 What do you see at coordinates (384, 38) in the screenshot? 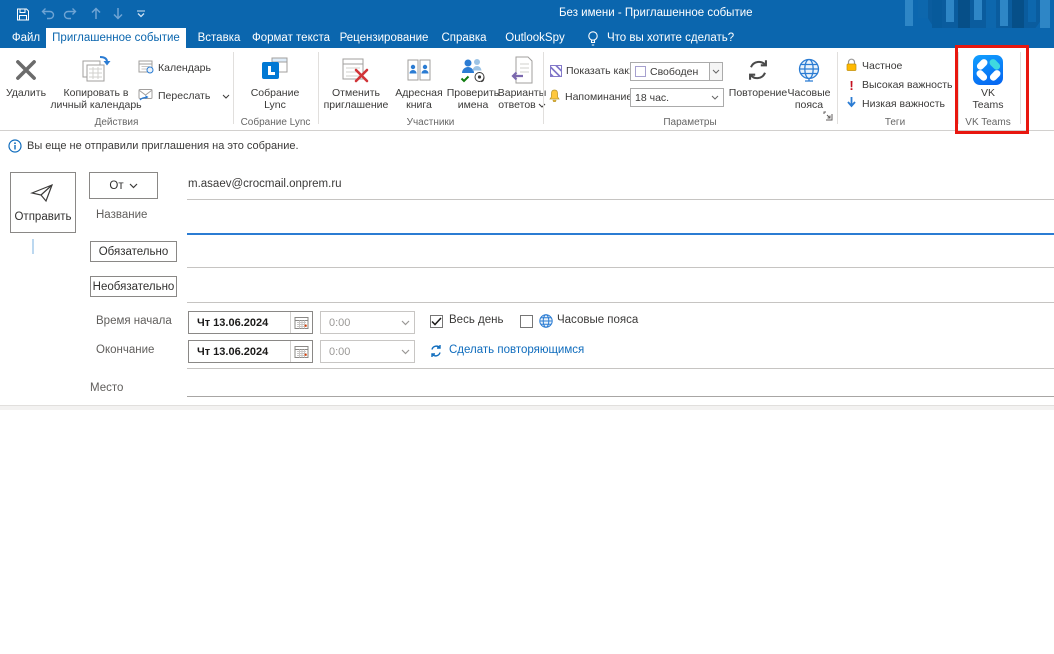
I see `tab-review: Рецензирование` at bounding box center [384, 38].